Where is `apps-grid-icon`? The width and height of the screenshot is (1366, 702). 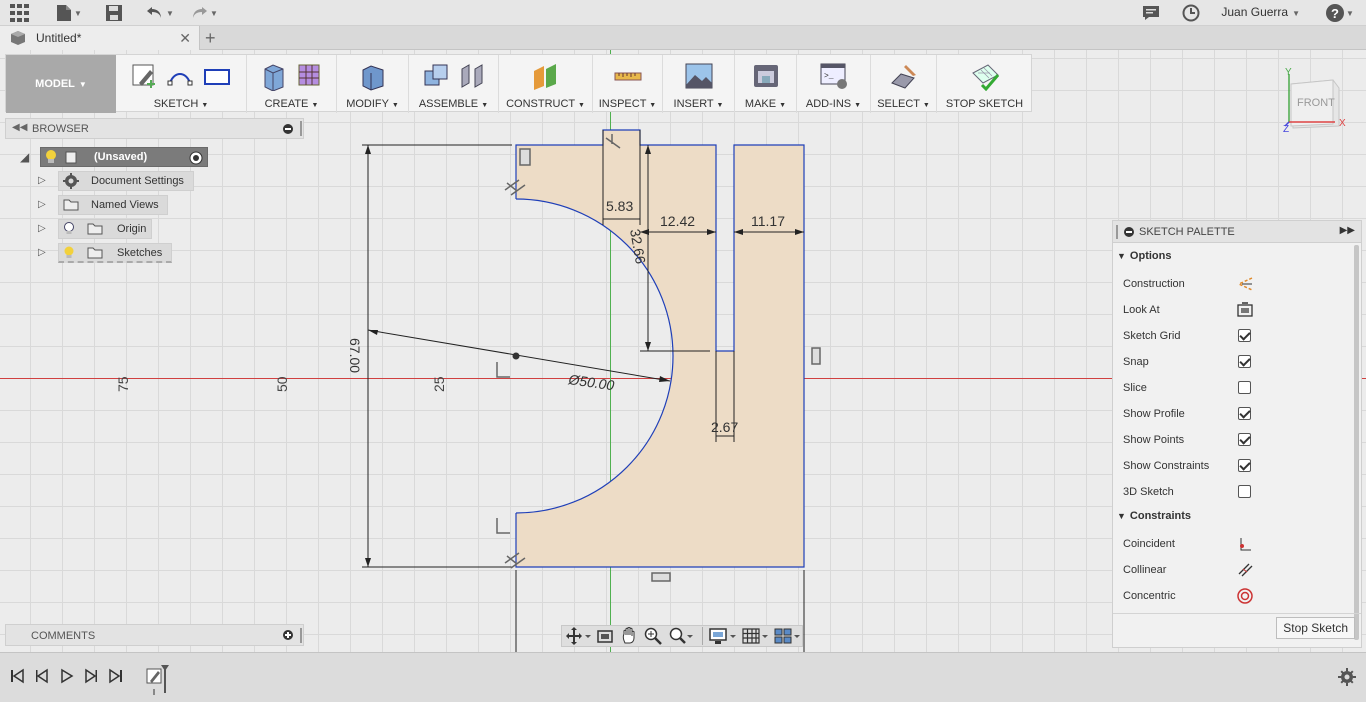
apps-grid-icon is located at coordinates (20, 13).